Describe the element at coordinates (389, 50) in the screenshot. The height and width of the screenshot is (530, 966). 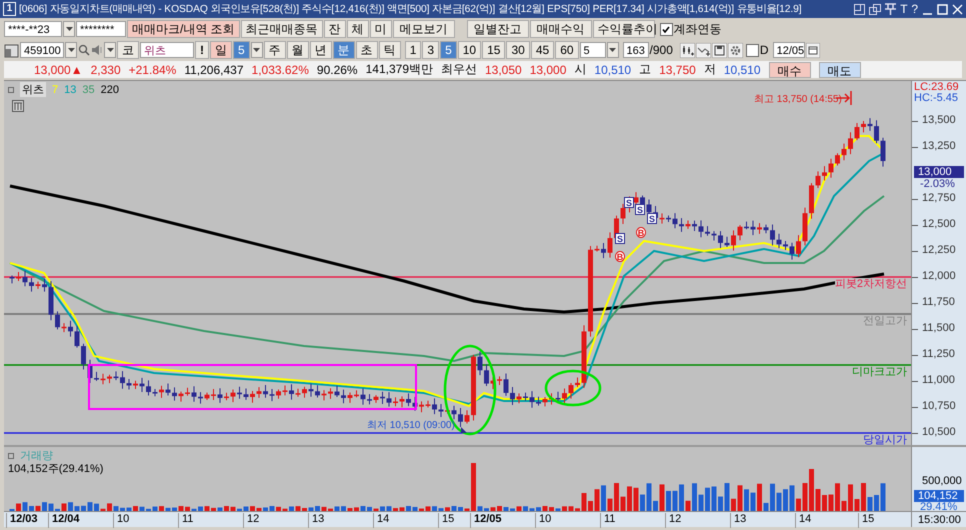
I see `period-tab: 틱` at that location.